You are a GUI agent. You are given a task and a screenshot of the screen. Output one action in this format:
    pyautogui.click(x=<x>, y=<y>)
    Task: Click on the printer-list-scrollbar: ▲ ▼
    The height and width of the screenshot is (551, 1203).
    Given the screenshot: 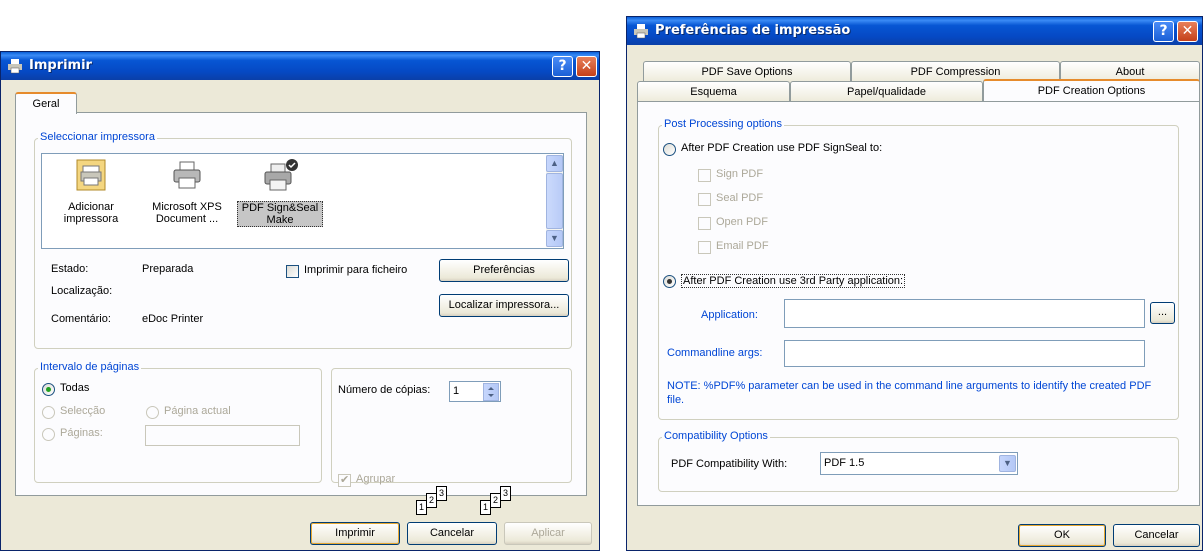 What is the action you would take?
    pyautogui.click(x=554, y=201)
    